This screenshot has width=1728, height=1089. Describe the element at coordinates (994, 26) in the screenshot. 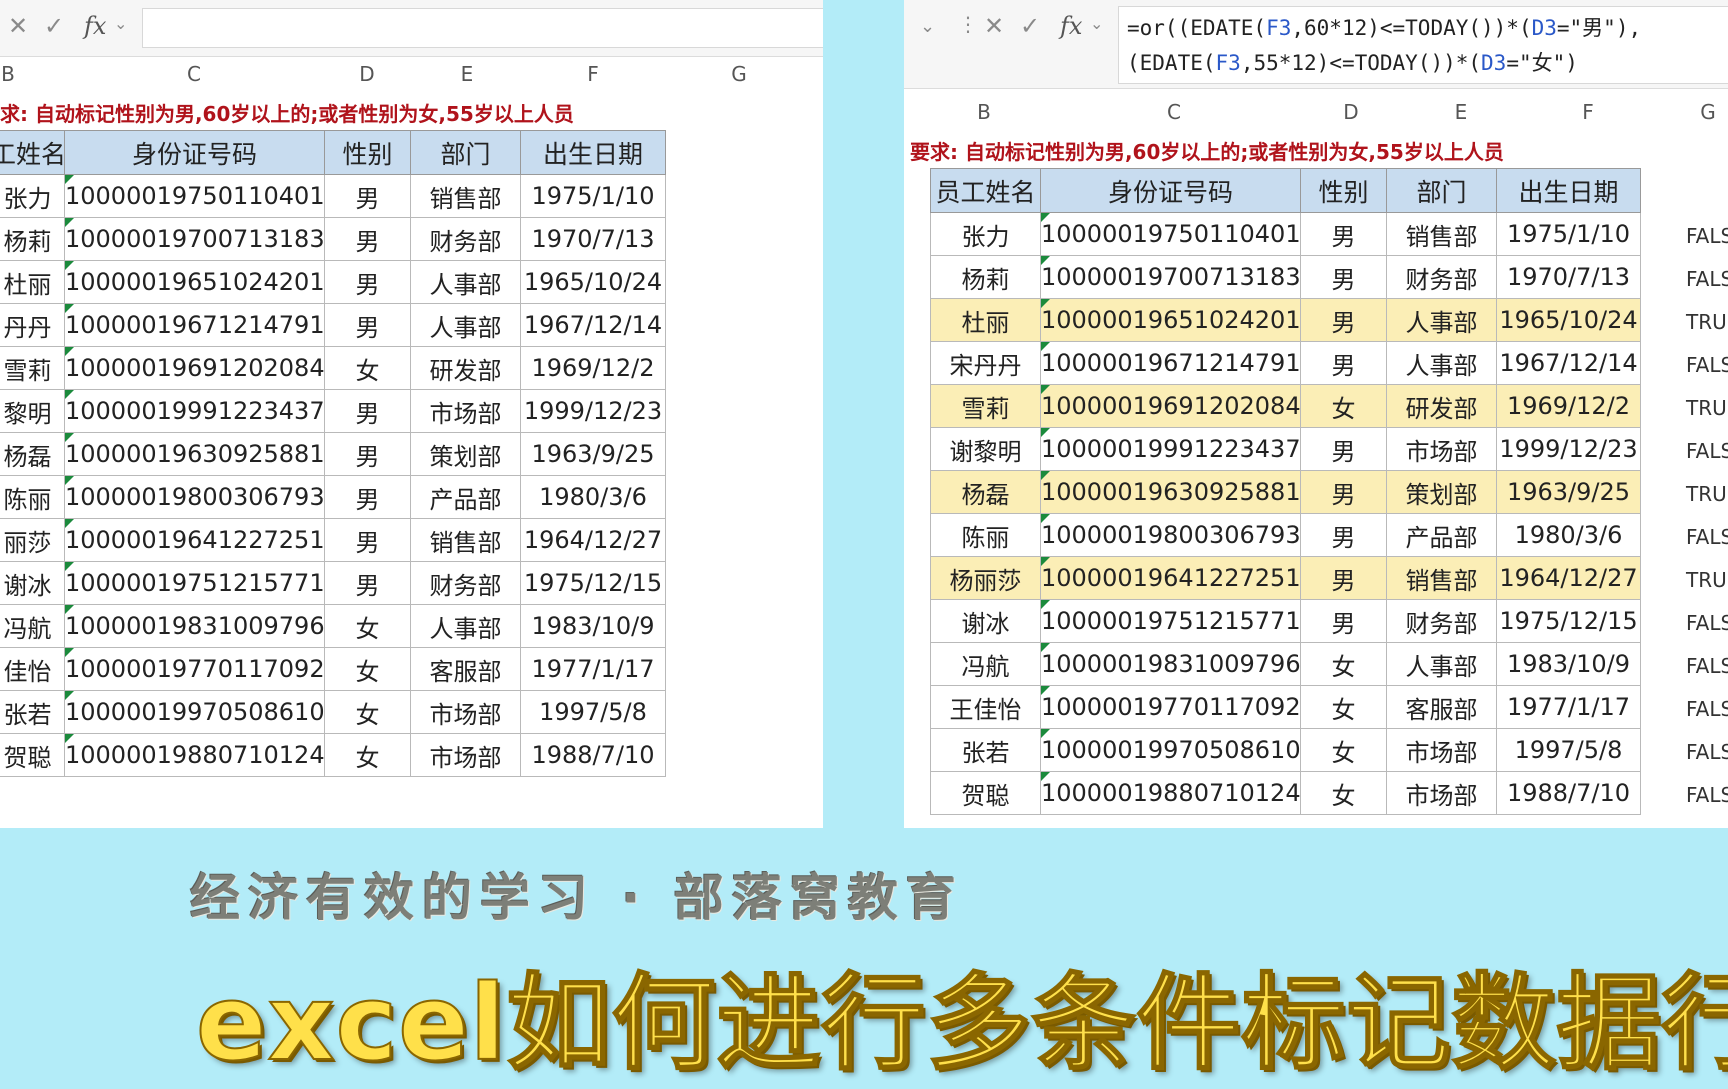

I see `cancel-icon: ✕` at that location.